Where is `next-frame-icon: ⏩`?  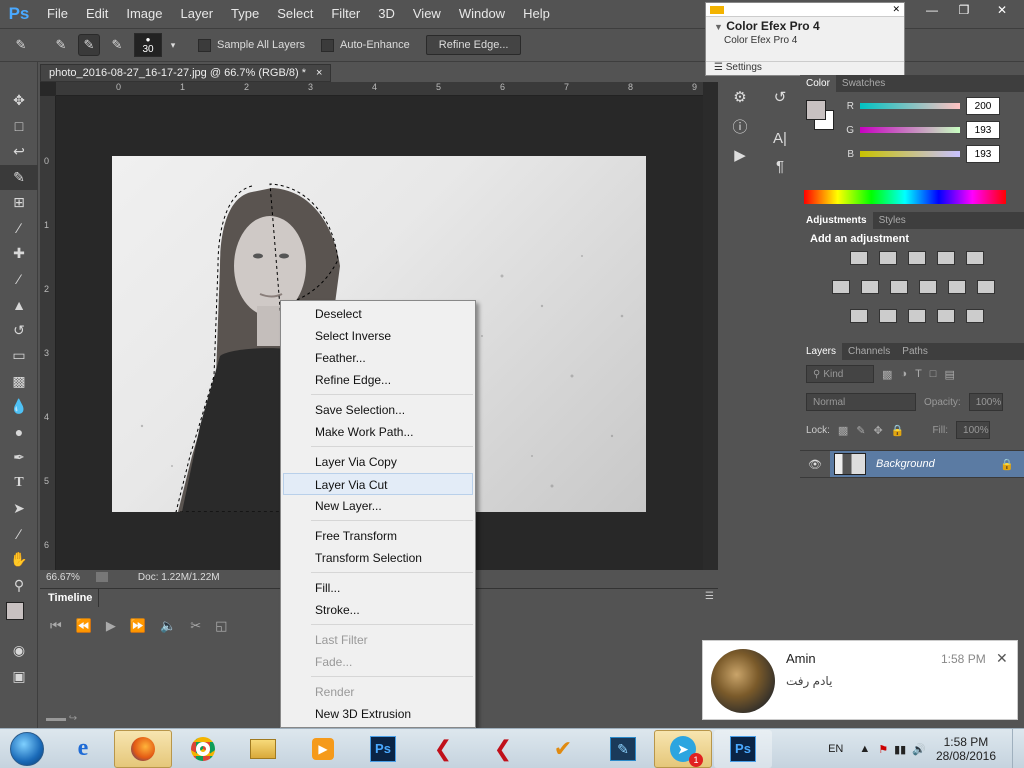
next-frame-icon: ⏩ is located at coordinates (138, 626).